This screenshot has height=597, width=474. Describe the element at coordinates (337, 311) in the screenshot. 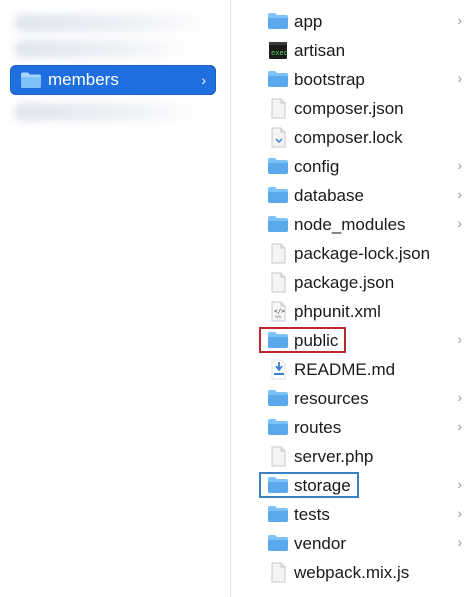

I see `file-name: phpunit.xml` at that location.